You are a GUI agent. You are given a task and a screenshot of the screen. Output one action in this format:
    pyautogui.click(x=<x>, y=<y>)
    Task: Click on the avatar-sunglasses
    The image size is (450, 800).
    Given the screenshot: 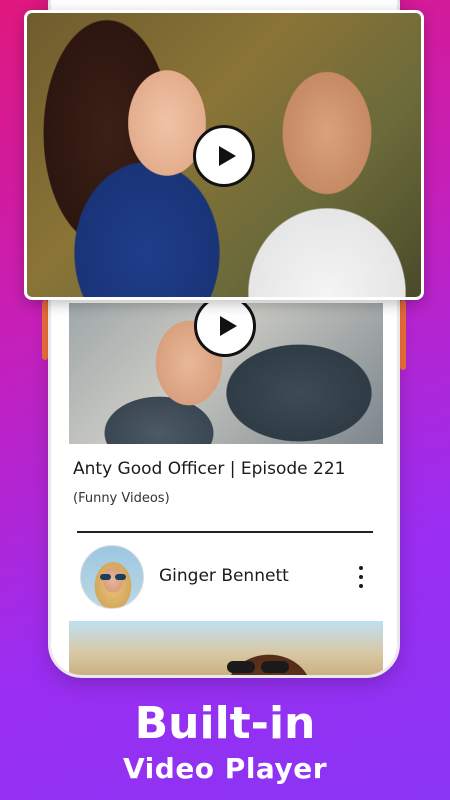 What is the action you would take?
    pyautogui.click(x=113, y=577)
    